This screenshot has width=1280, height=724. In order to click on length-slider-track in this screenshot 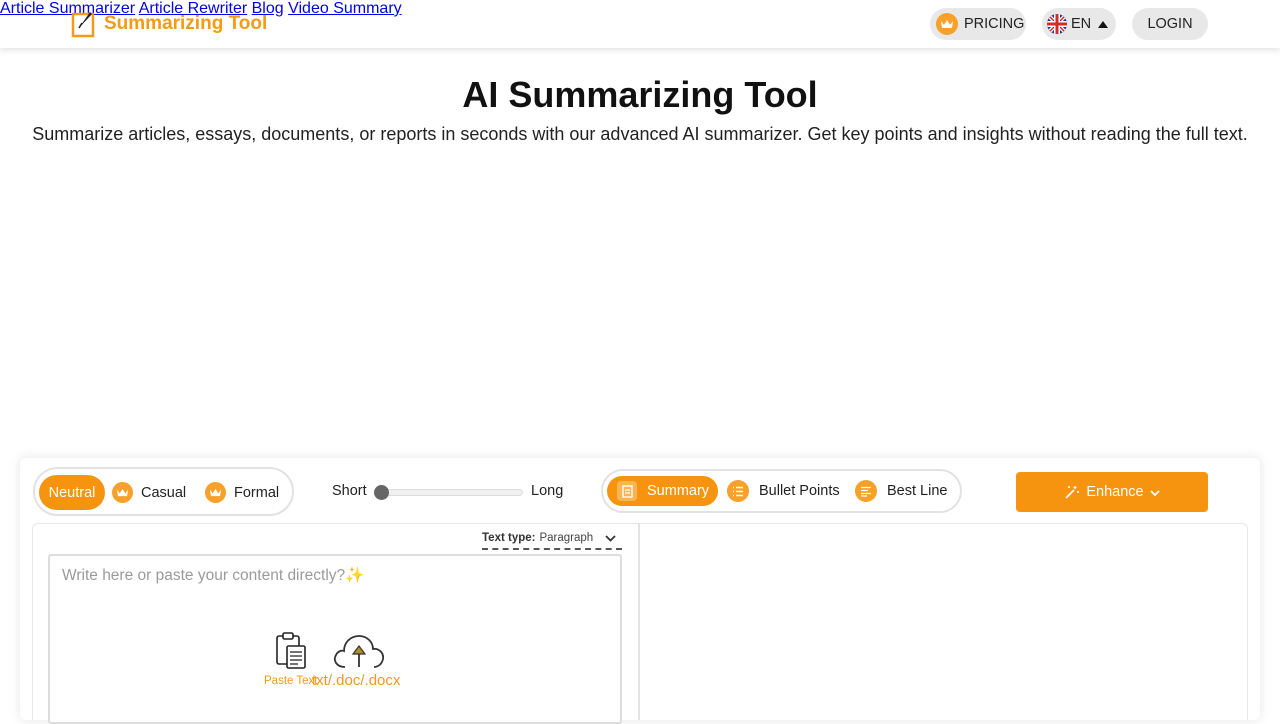, I will do `click(451, 492)`.